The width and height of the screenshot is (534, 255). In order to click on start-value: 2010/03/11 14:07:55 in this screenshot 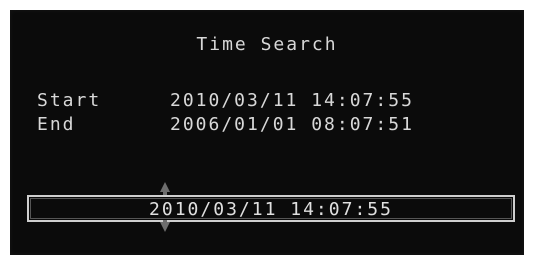, I will do `click(292, 100)`.